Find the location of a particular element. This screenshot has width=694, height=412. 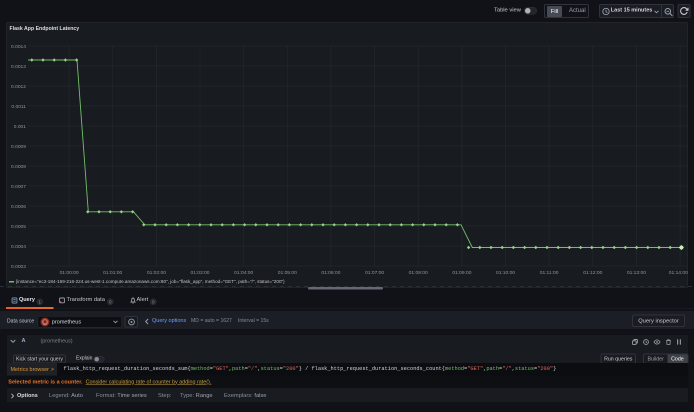

svg-text: 0.0004 is located at coordinates (18, 247).